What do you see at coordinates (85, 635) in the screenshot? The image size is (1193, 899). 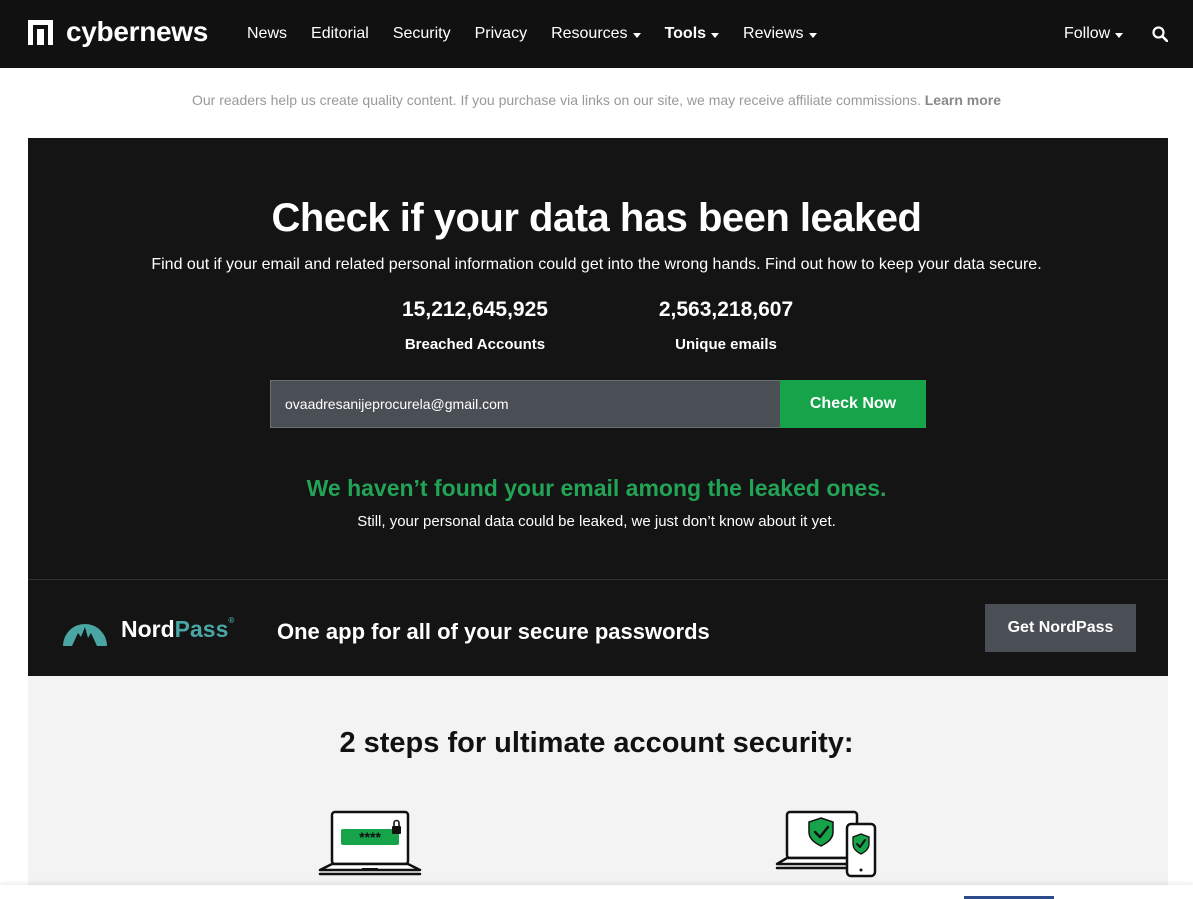 I see `nordpass-logo-icon` at bounding box center [85, 635].